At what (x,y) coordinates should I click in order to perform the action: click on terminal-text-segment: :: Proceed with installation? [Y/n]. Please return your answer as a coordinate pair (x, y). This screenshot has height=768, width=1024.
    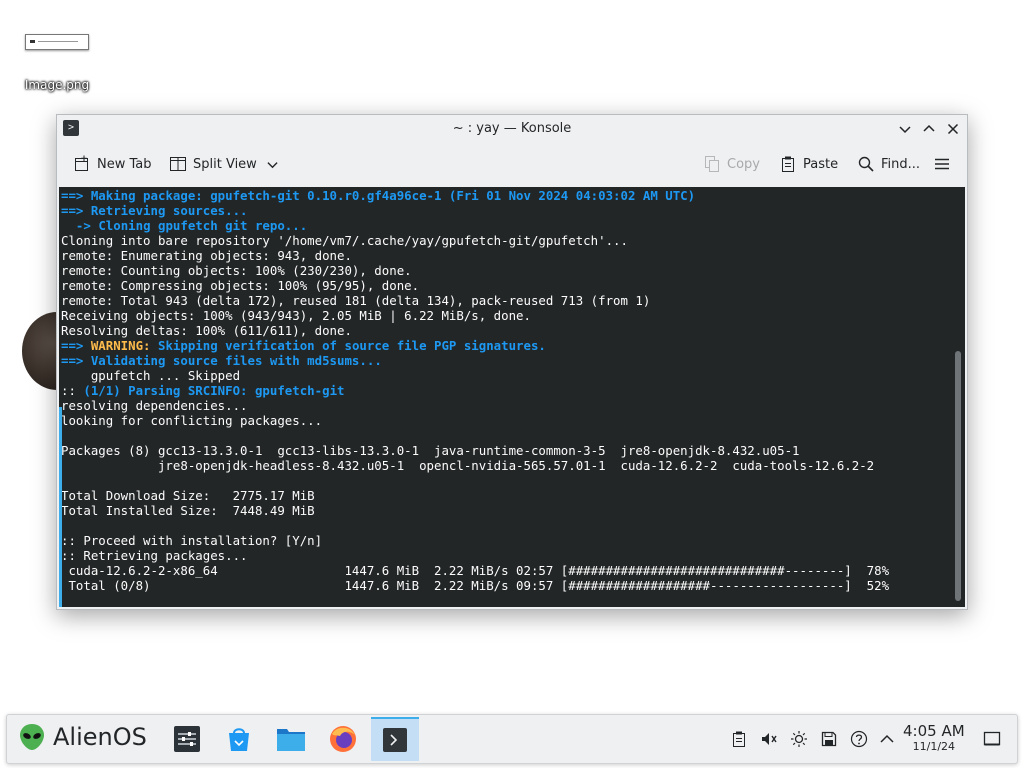
    Looking at the image, I should click on (192, 540).